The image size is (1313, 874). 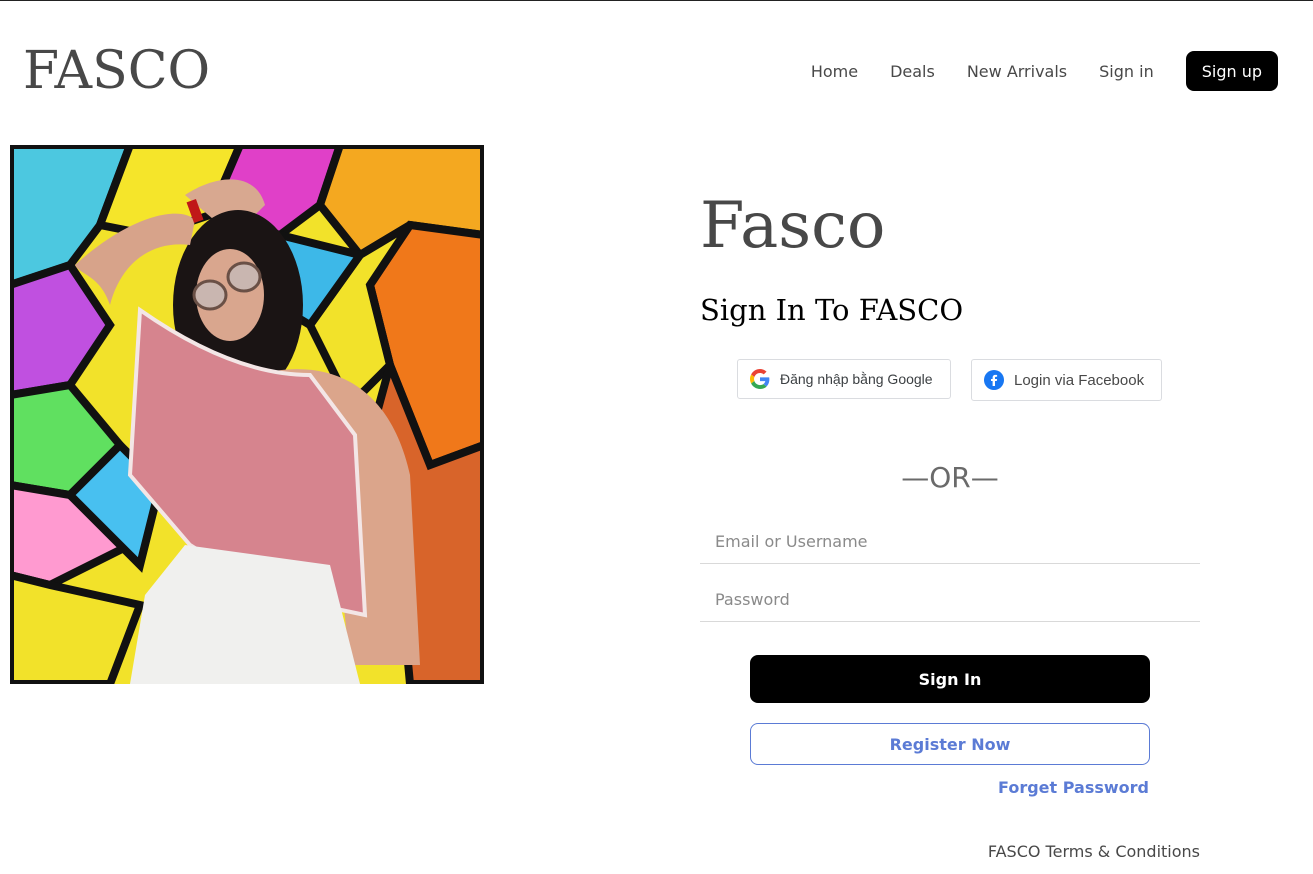 I want to click on nav-home: Home, so click(x=834, y=71).